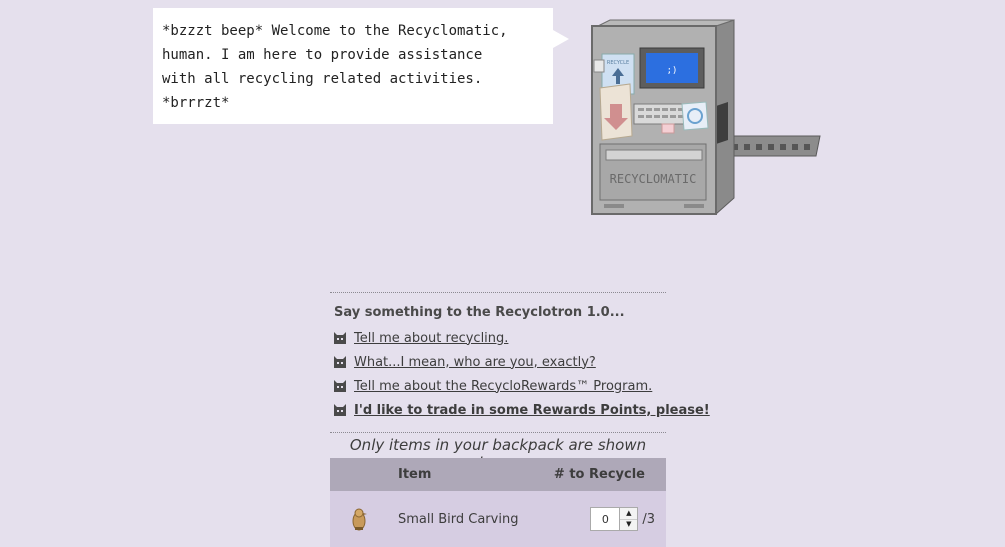 This screenshot has height=547, width=1005. What do you see at coordinates (618, 63) in the screenshot?
I see `svg-text: RECYCLE` at bounding box center [618, 63].